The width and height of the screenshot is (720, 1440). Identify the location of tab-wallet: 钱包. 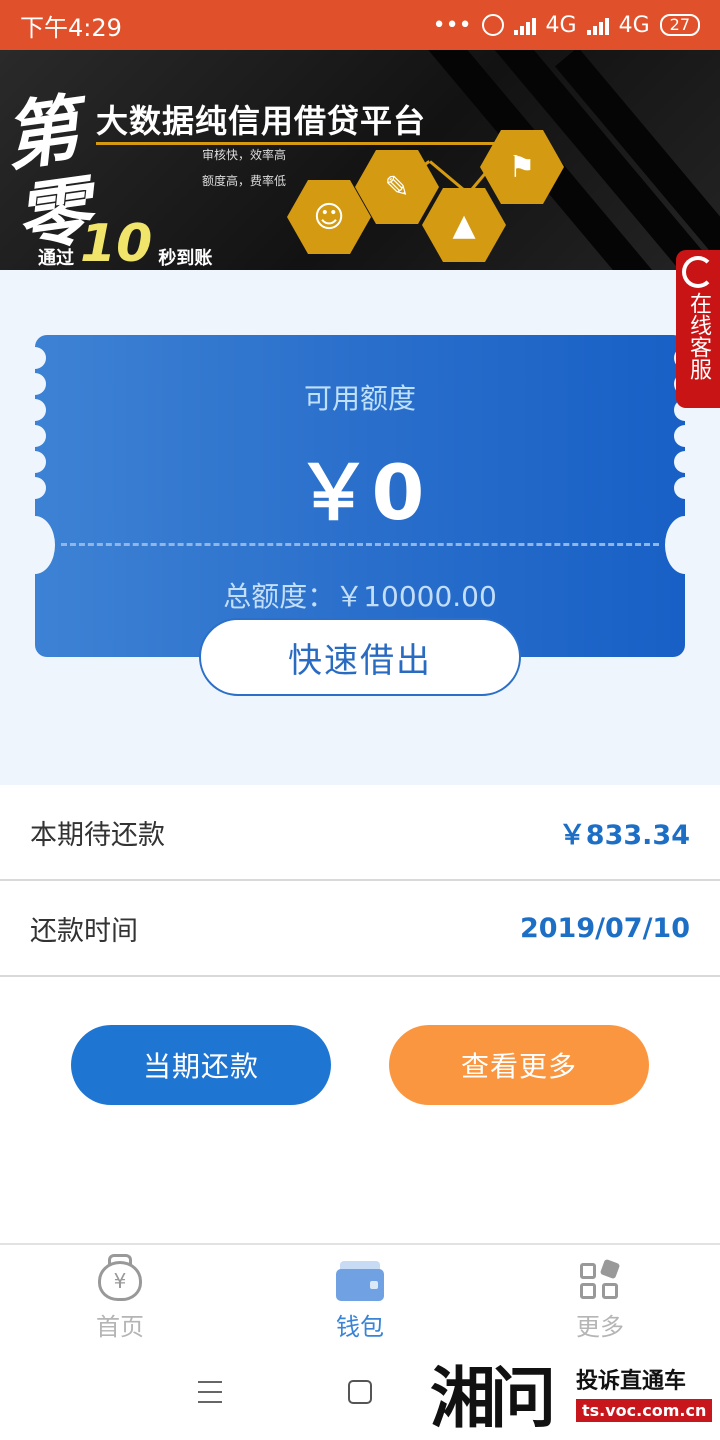
(360, 1295).